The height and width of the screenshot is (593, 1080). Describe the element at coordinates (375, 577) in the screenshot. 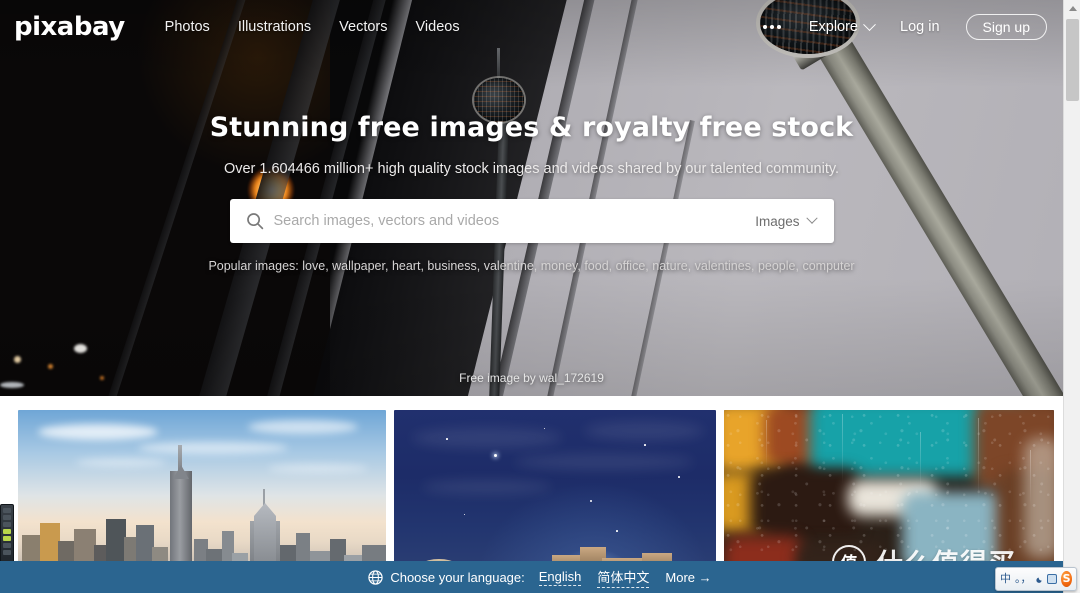

I see `globe-icon` at that location.